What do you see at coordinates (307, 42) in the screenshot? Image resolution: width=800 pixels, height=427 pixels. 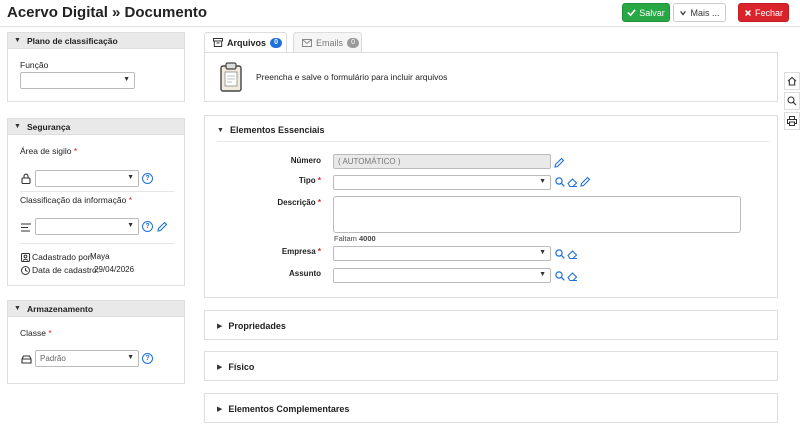 I see `envelope-icon` at bounding box center [307, 42].